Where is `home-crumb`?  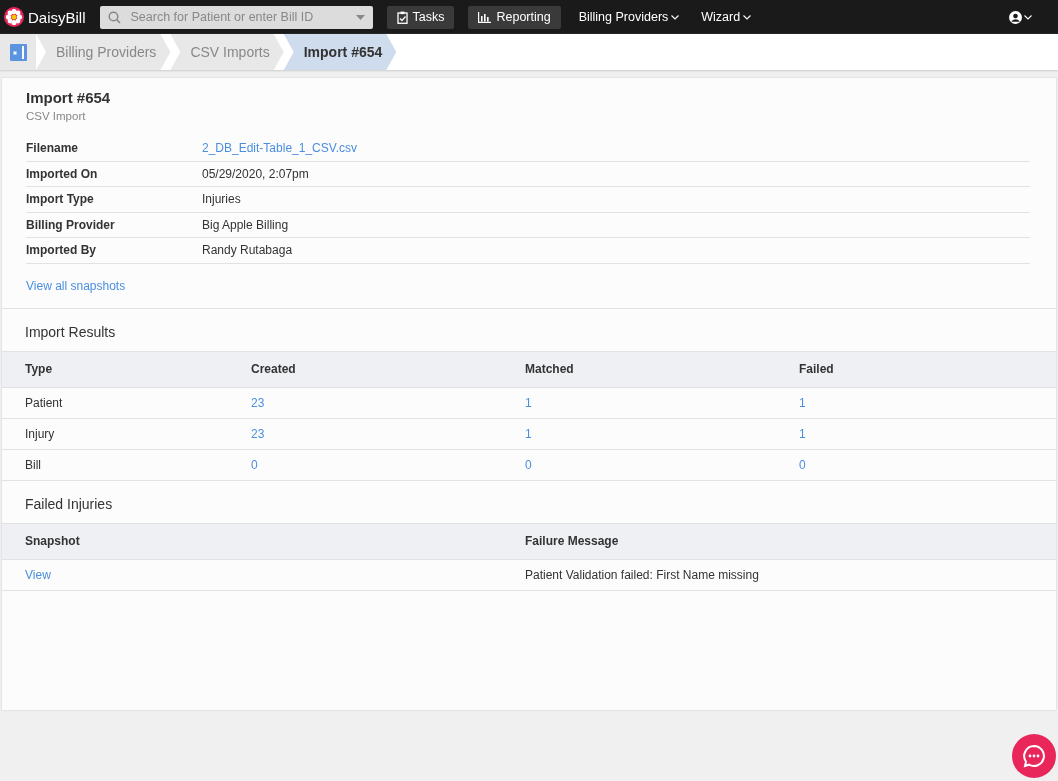
home-crumb is located at coordinates (18, 52).